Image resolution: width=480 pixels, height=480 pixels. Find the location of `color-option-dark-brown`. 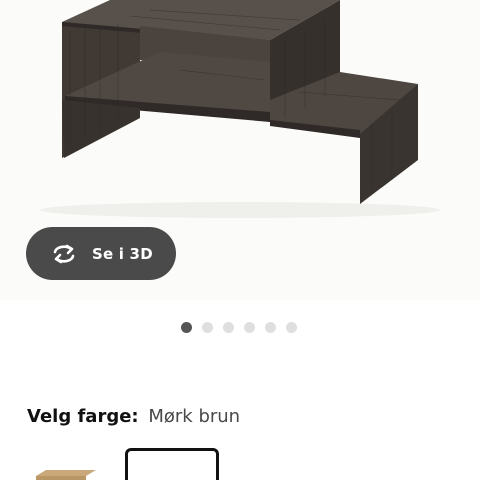

color-option-dark-brown is located at coordinates (172, 464).